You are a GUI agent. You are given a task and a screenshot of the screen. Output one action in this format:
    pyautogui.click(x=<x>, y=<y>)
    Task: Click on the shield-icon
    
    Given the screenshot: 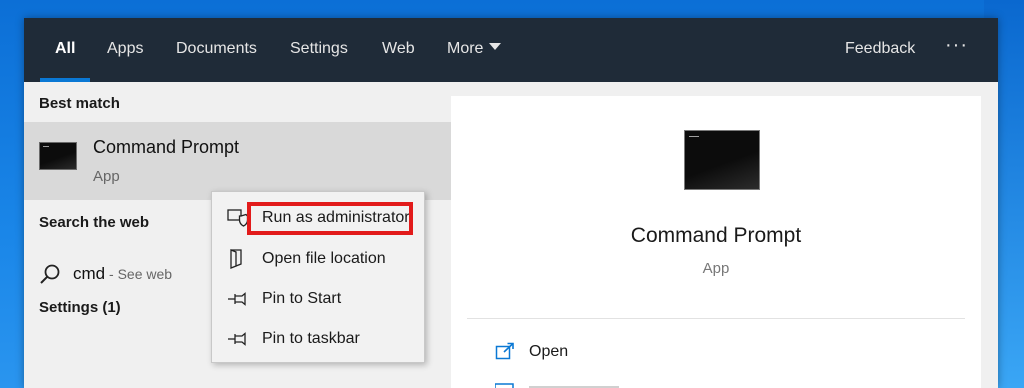 What is the action you would take?
    pyautogui.click(x=238, y=218)
    